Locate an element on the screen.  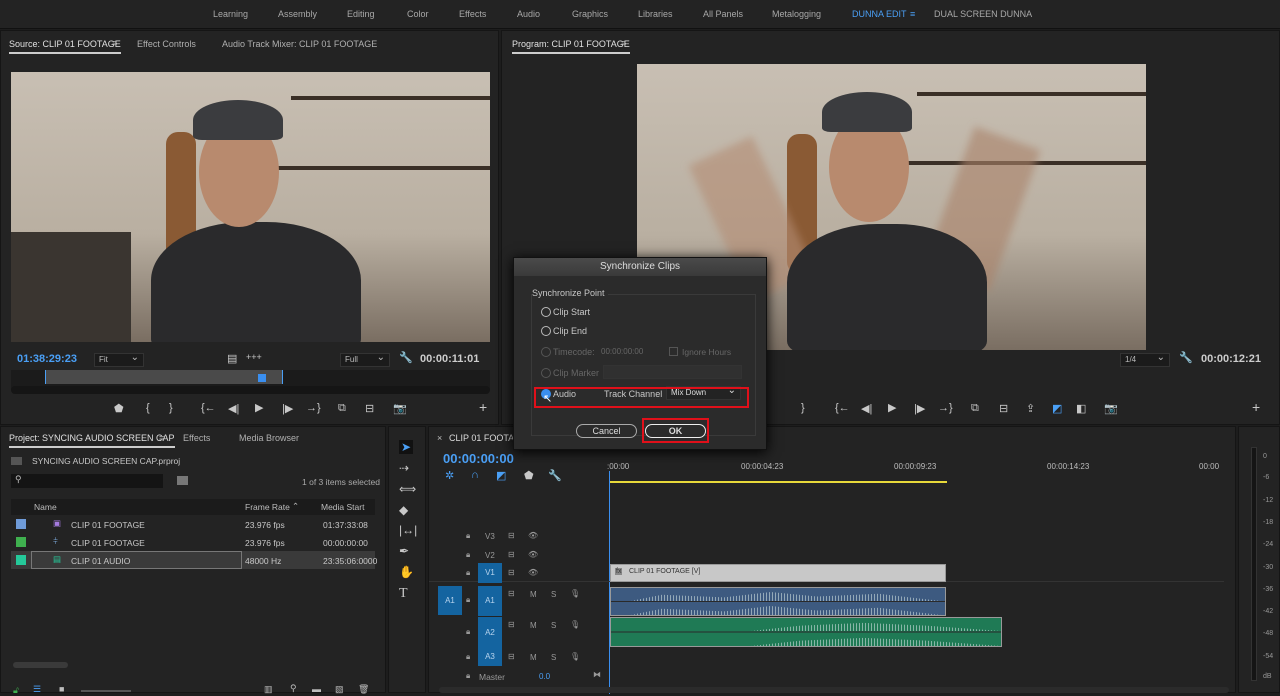
playhead is located at coordinates (609, 582).